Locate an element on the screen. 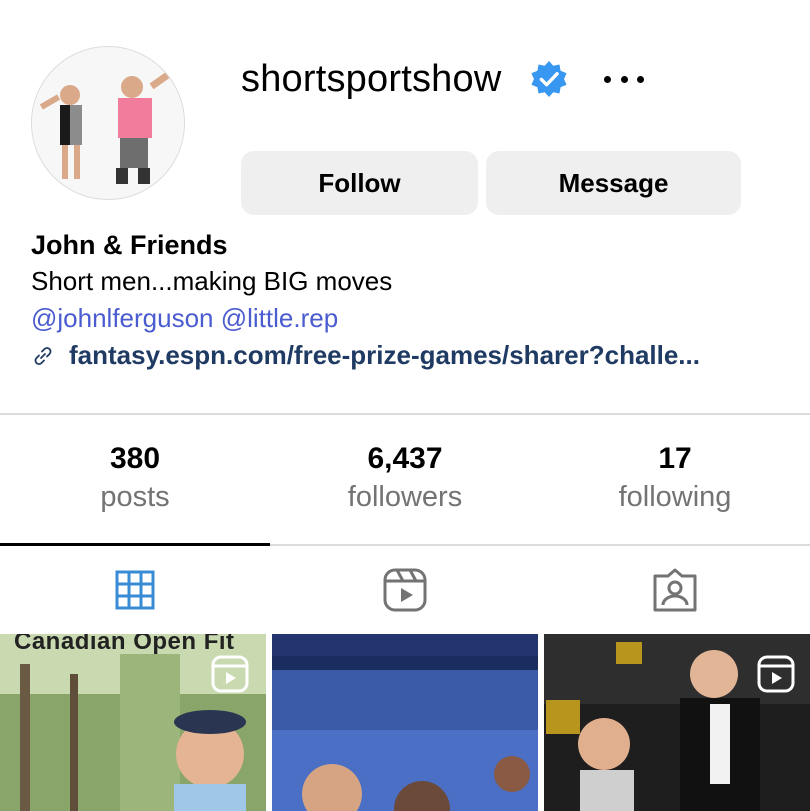 The height and width of the screenshot is (811, 810). stat-following: 17 following is located at coordinates (675, 478).